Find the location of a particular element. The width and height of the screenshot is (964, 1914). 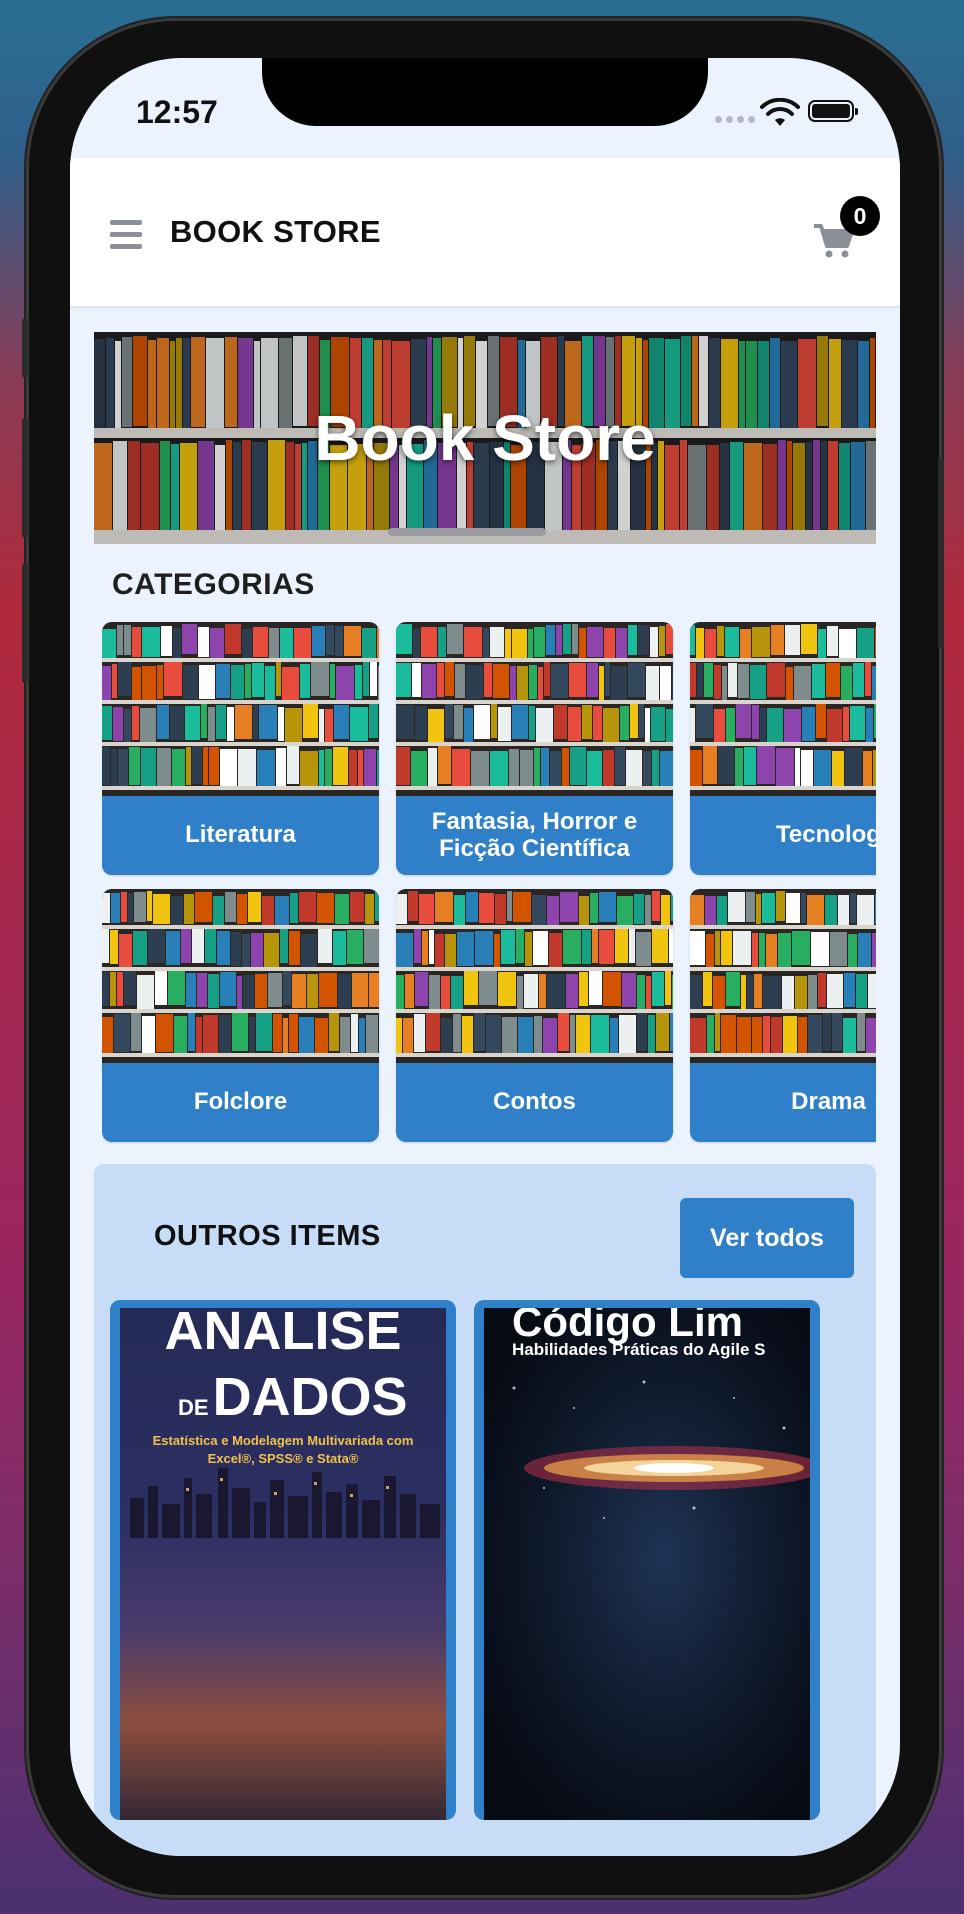

cart-count-badge: 0 is located at coordinates (860, 216).